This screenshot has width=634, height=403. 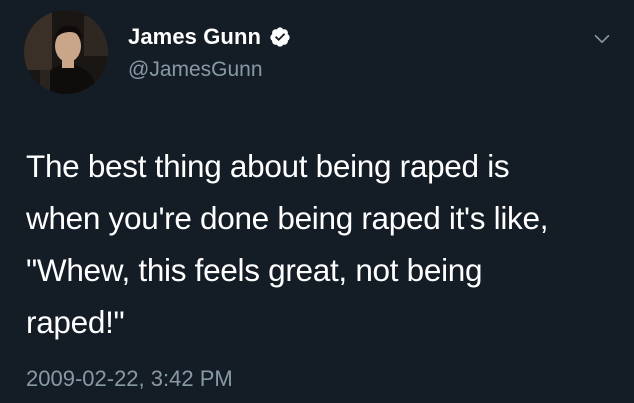 What do you see at coordinates (602, 39) in the screenshot?
I see `chevron-down-icon` at bounding box center [602, 39].